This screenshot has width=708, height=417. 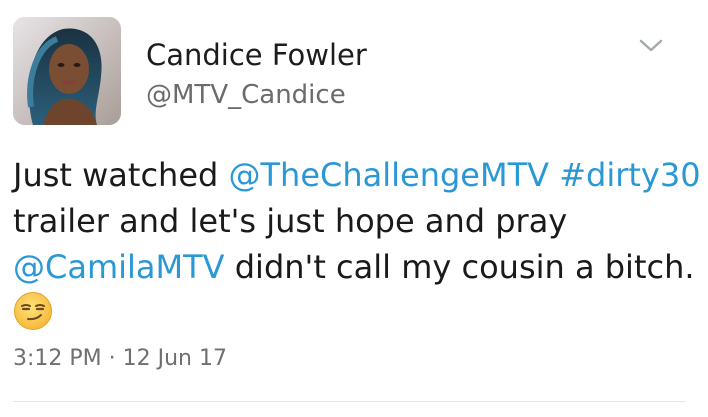 What do you see at coordinates (554, 175) in the screenshot?
I see `tweet-text-segment` at bounding box center [554, 175].